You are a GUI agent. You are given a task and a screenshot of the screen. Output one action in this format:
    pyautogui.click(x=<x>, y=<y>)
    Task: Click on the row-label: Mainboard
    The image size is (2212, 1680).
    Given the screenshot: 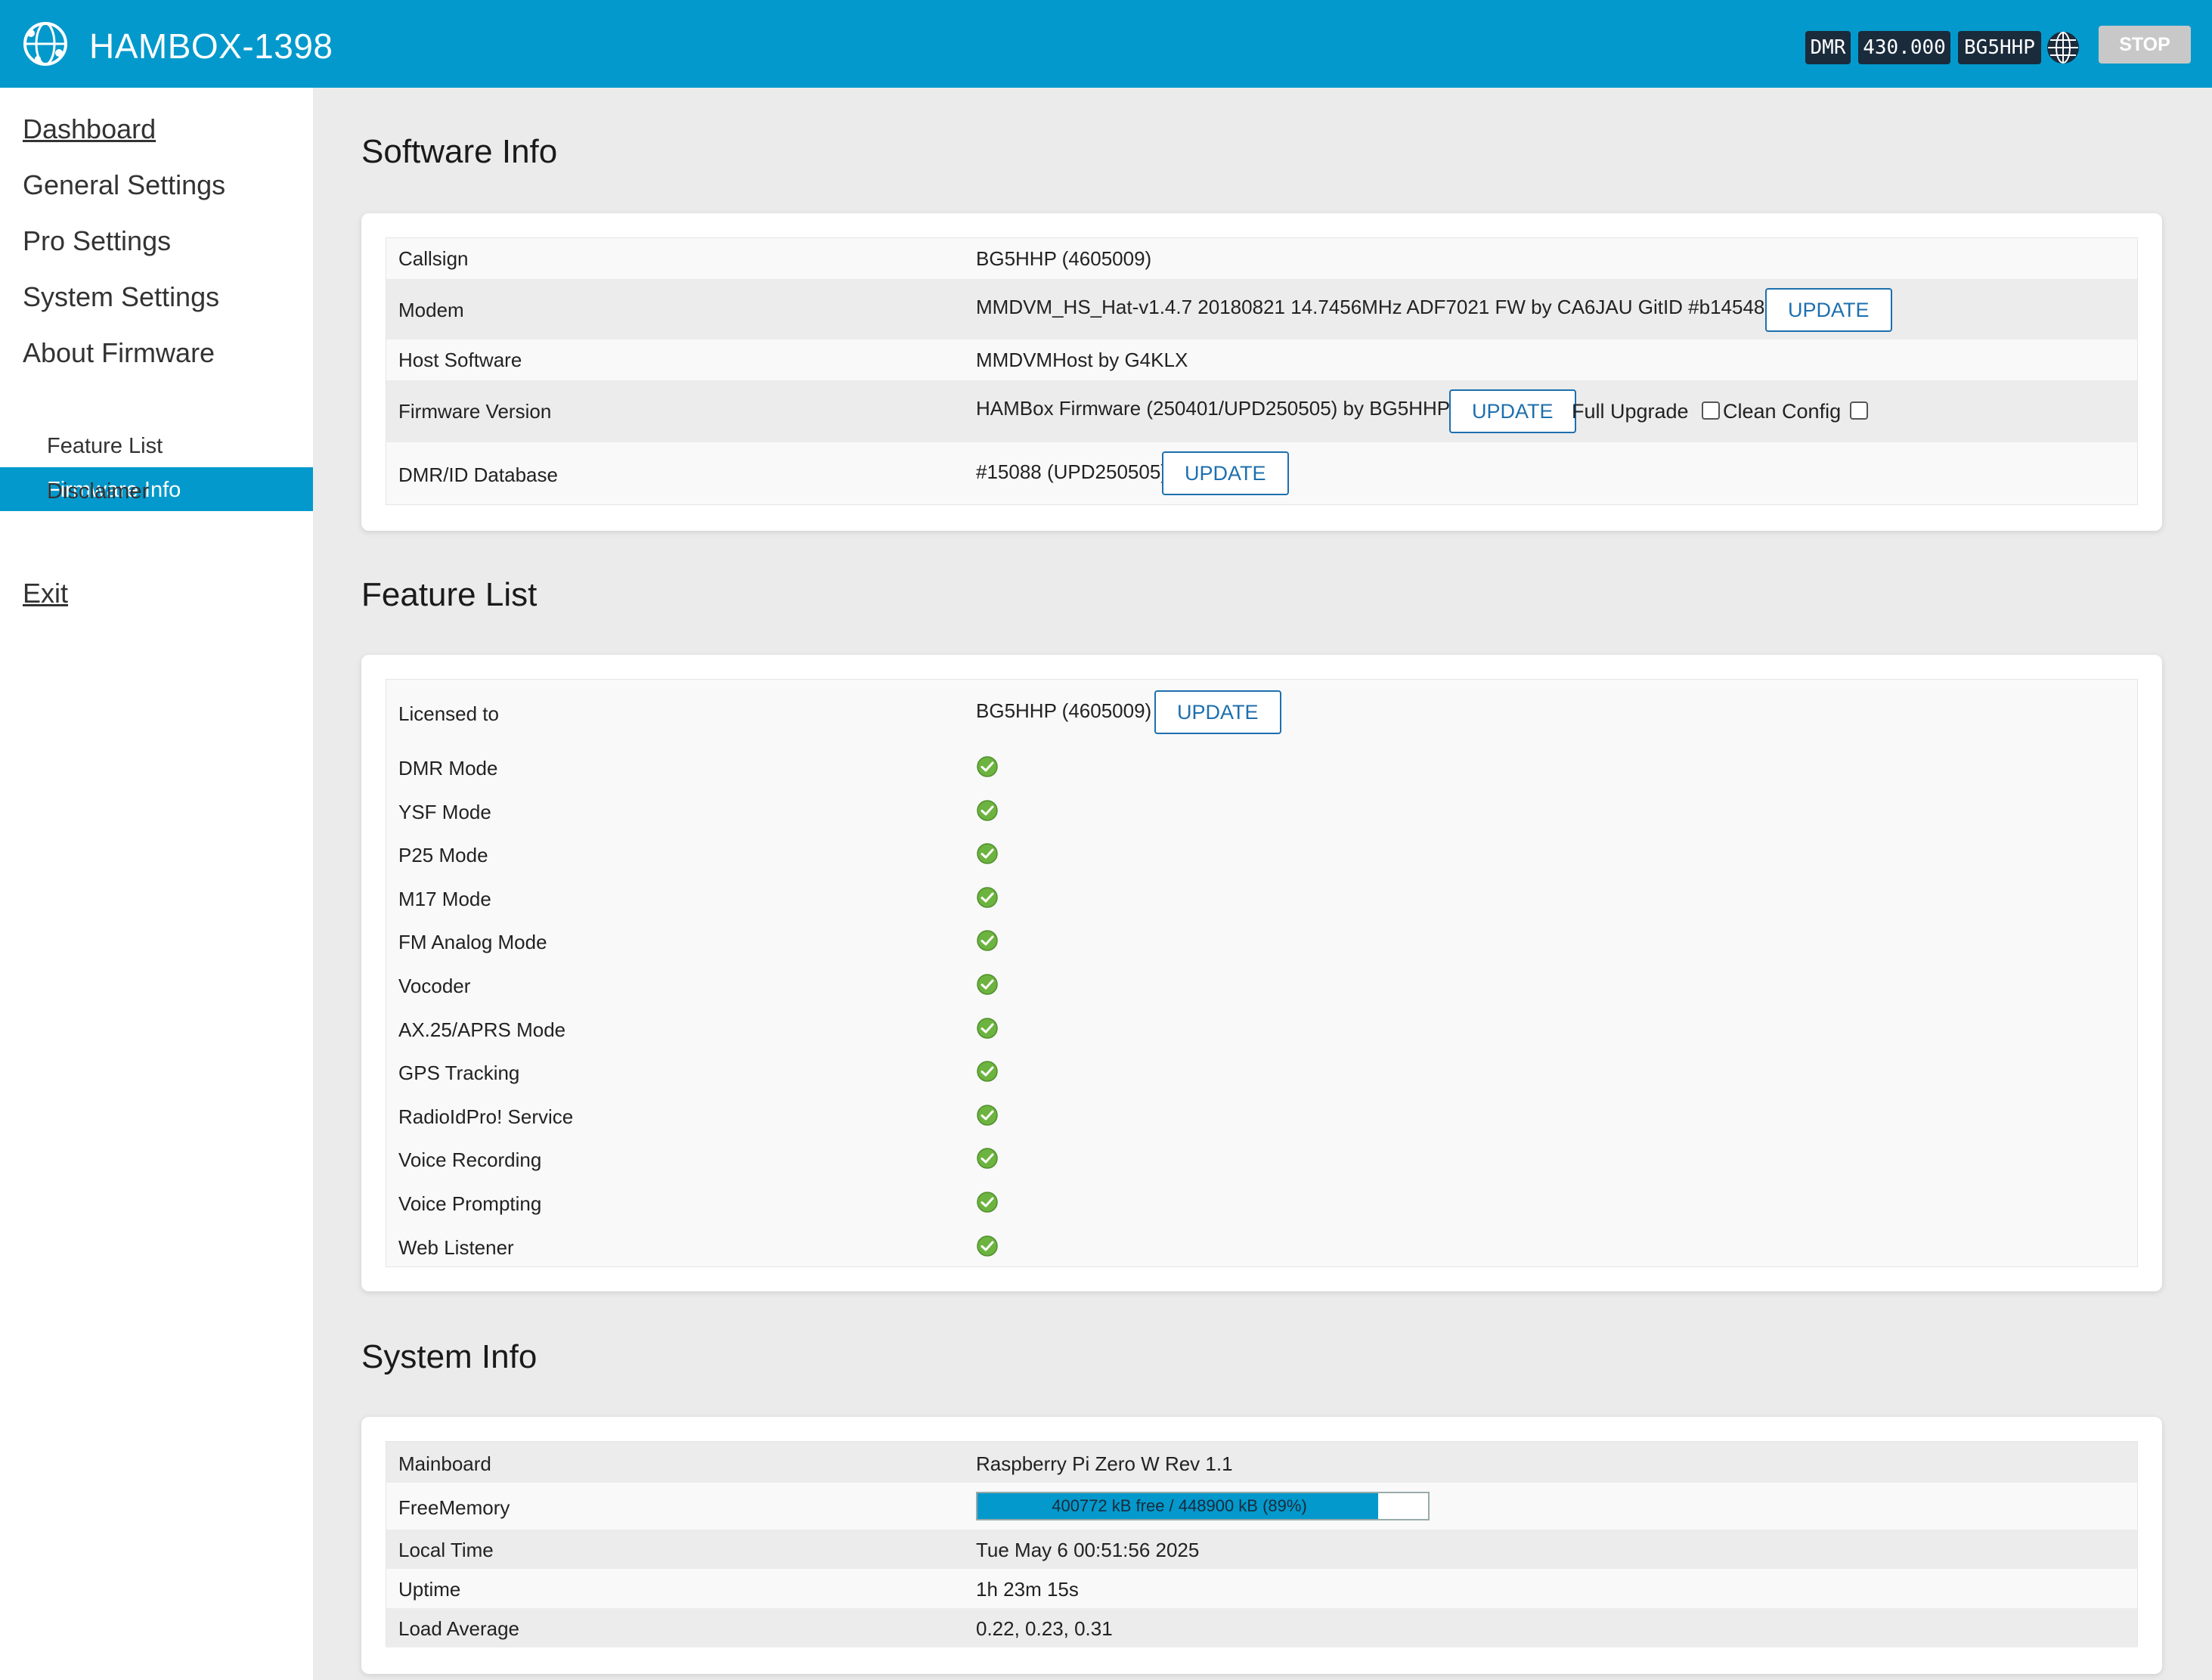 What is the action you would take?
    pyautogui.click(x=444, y=1463)
    